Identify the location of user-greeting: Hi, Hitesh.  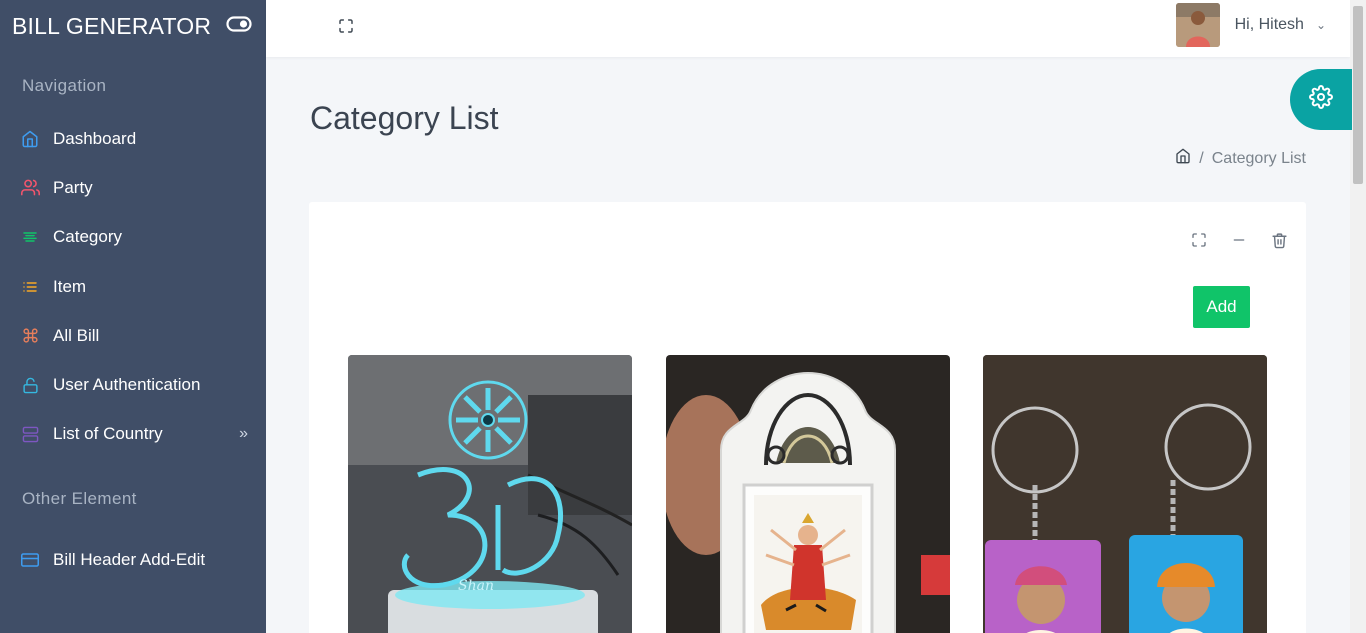
(1269, 24).